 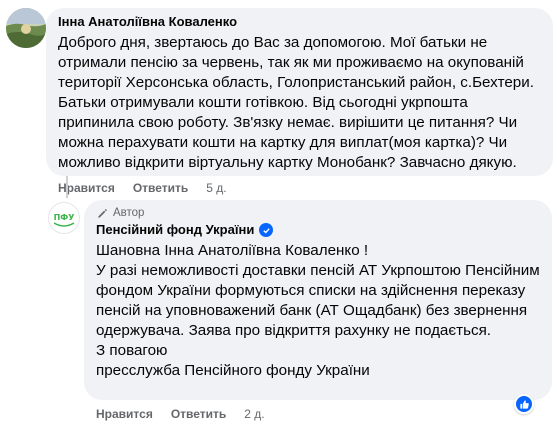 What do you see at coordinates (364, 250) in the screenshot?
I see `greeting-suffix: !` at bounding box center [364, 250].